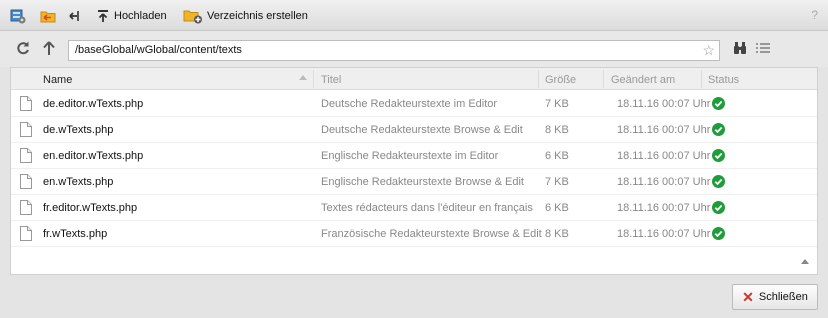 This screenshot has width=828, height=318. I want to click on close-x-icon: ✕, so click(748, 297).